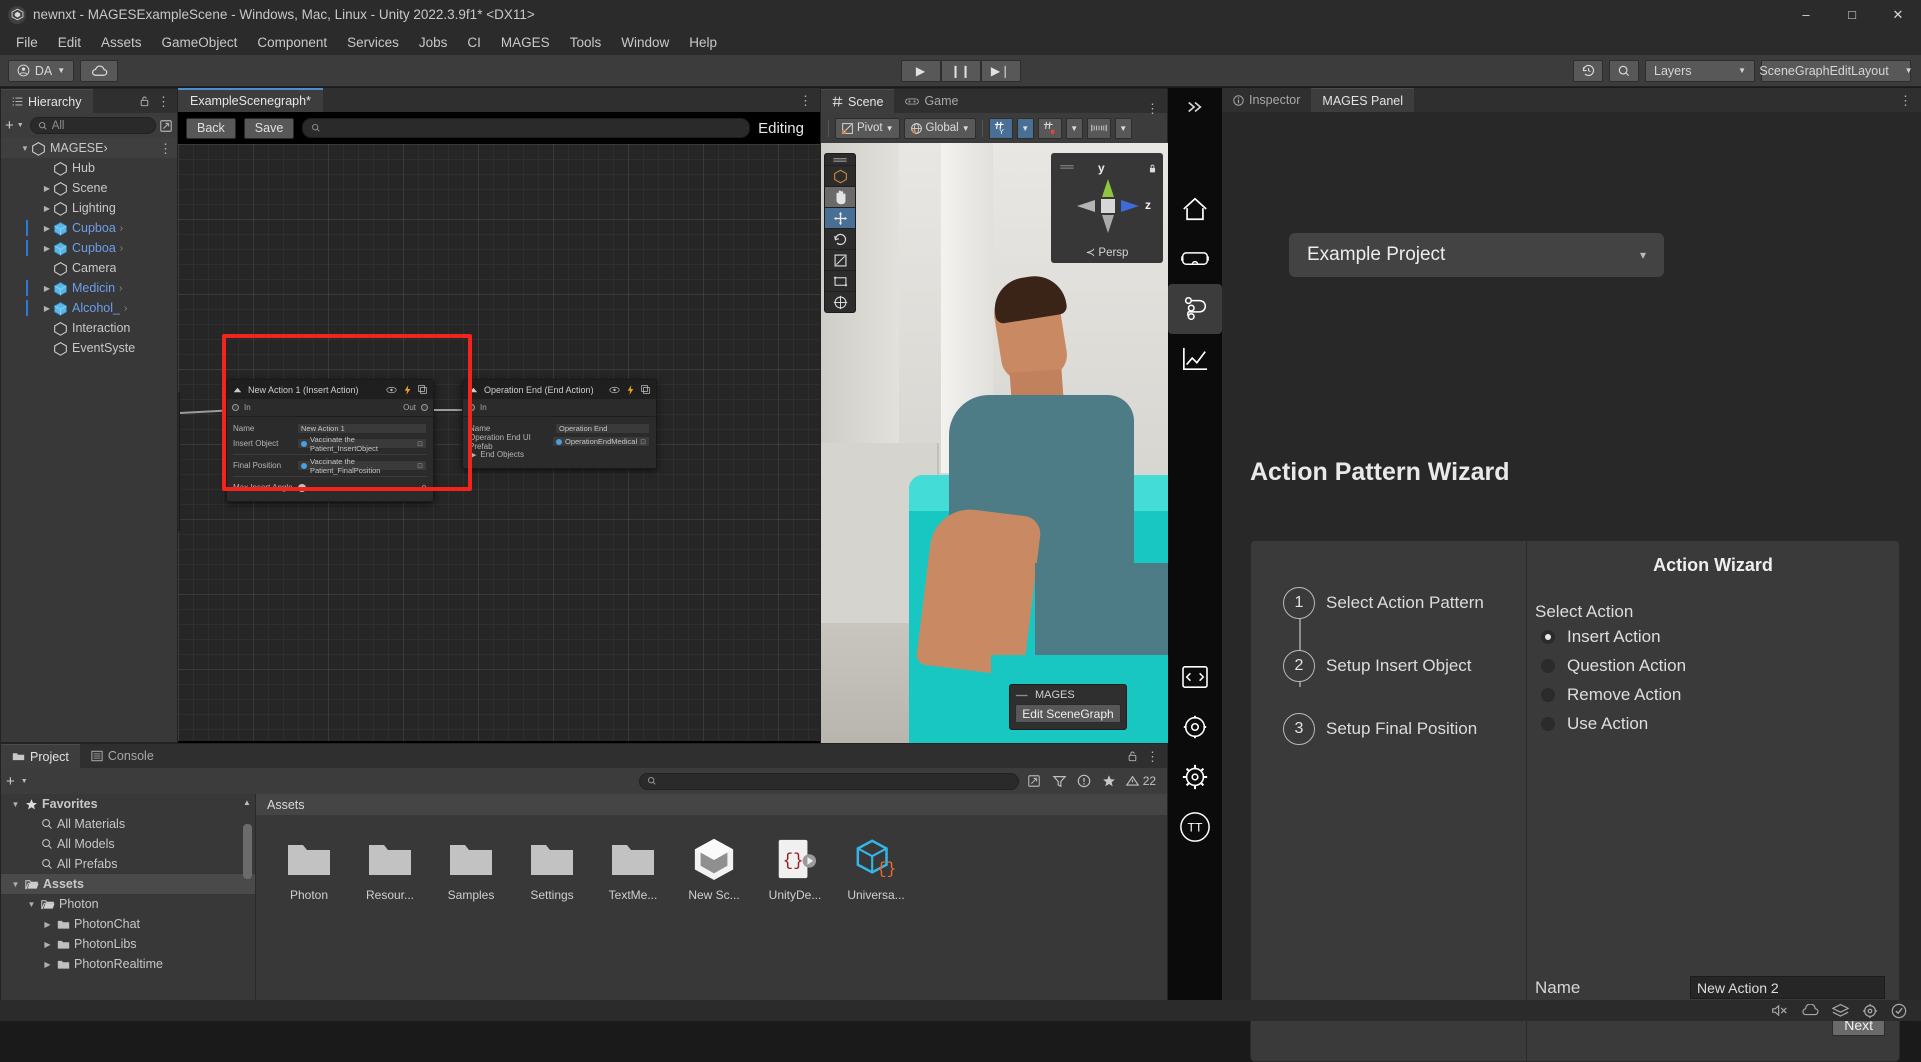 Image resolution: width=1921 pixels, height=1062 pixels. Describe the element at coordinates (1787, 987) in the screenshot. I see `action-name-input: New Action 2` at that location.